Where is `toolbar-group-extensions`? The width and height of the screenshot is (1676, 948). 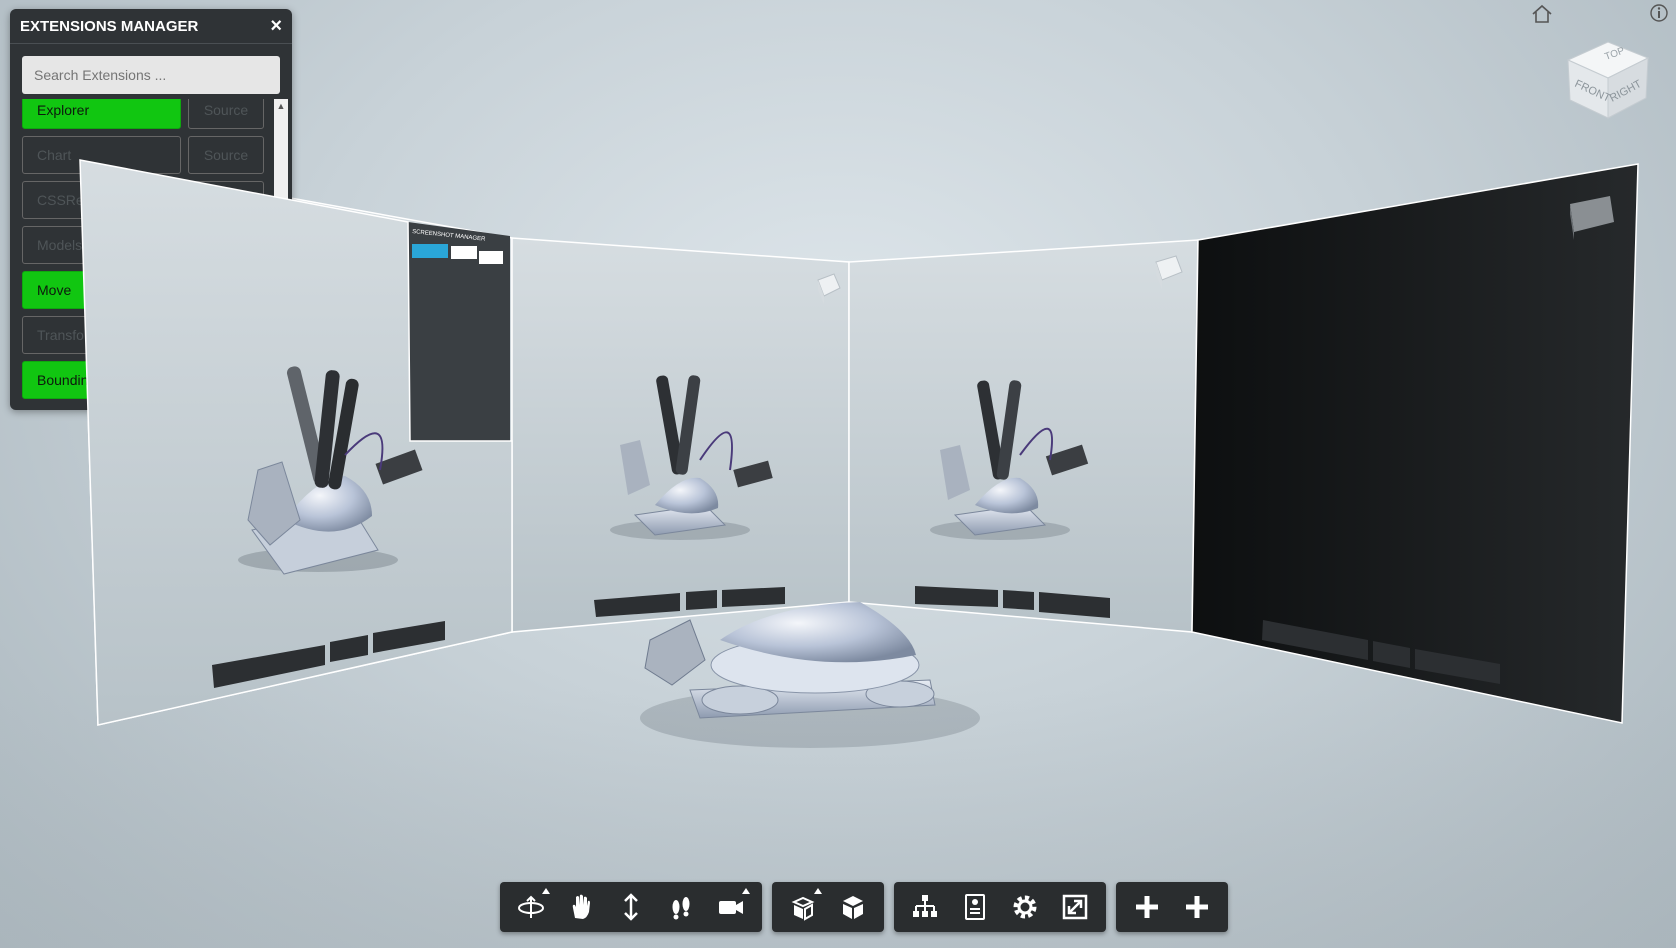 toolbar-group-extensions is located at coordinates (1172, 907).